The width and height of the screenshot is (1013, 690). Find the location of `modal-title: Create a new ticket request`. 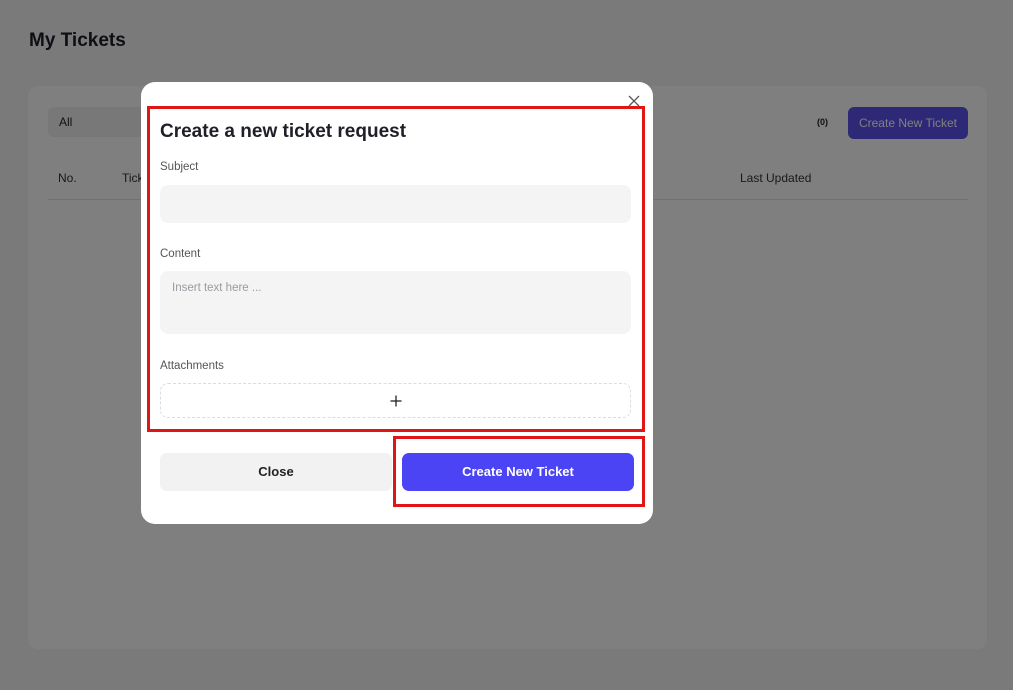

modal-title: Create a new ticket request is located at coordinates (283, 131).